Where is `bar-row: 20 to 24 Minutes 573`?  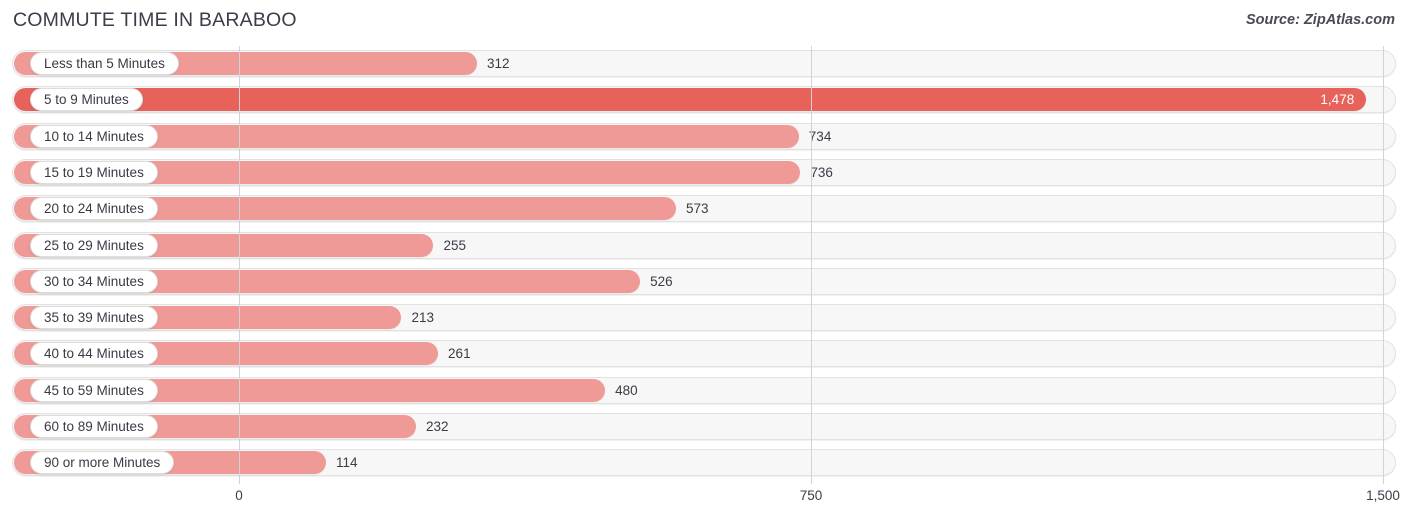 bar-row: 20 to 24 Minutes 573 is located at coordinates (704, 209).